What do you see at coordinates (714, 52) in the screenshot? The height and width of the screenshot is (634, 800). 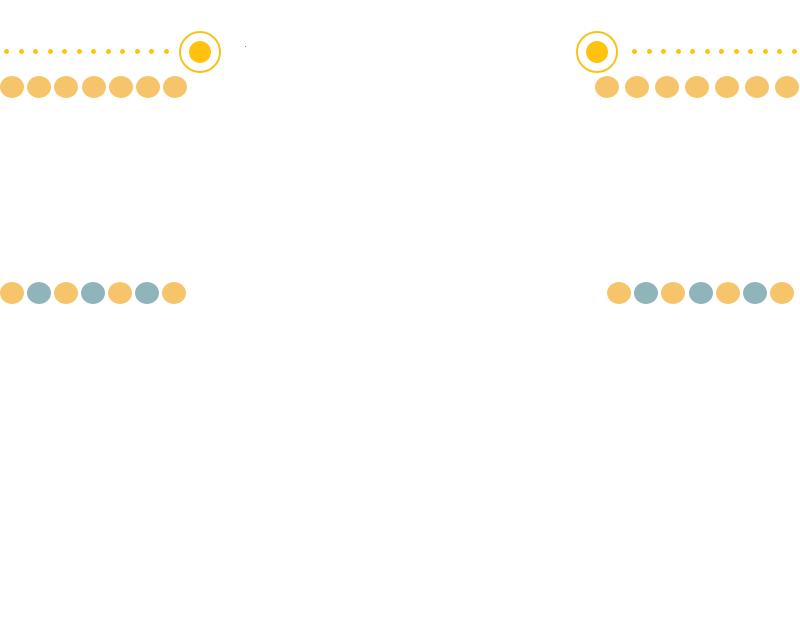 I see `top-right-small-dot-row` at bounding box center [714, 52].